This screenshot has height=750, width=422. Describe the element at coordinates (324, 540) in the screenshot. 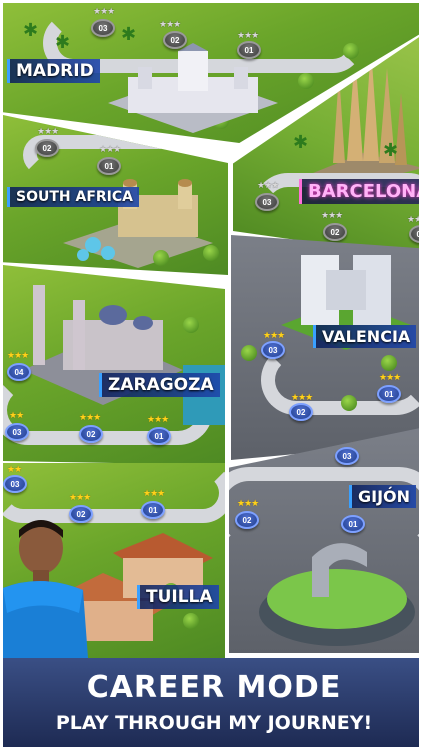

I see `panel-gijon: ★★★ 03 ★★★ 02 01 GIJÓN` at that location.